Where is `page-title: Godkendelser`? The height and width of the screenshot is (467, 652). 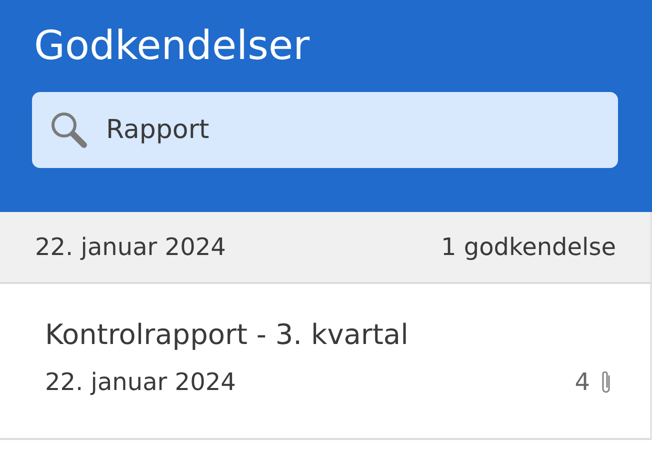 page-title: Godkendelser is located at coordinates (172, 46).